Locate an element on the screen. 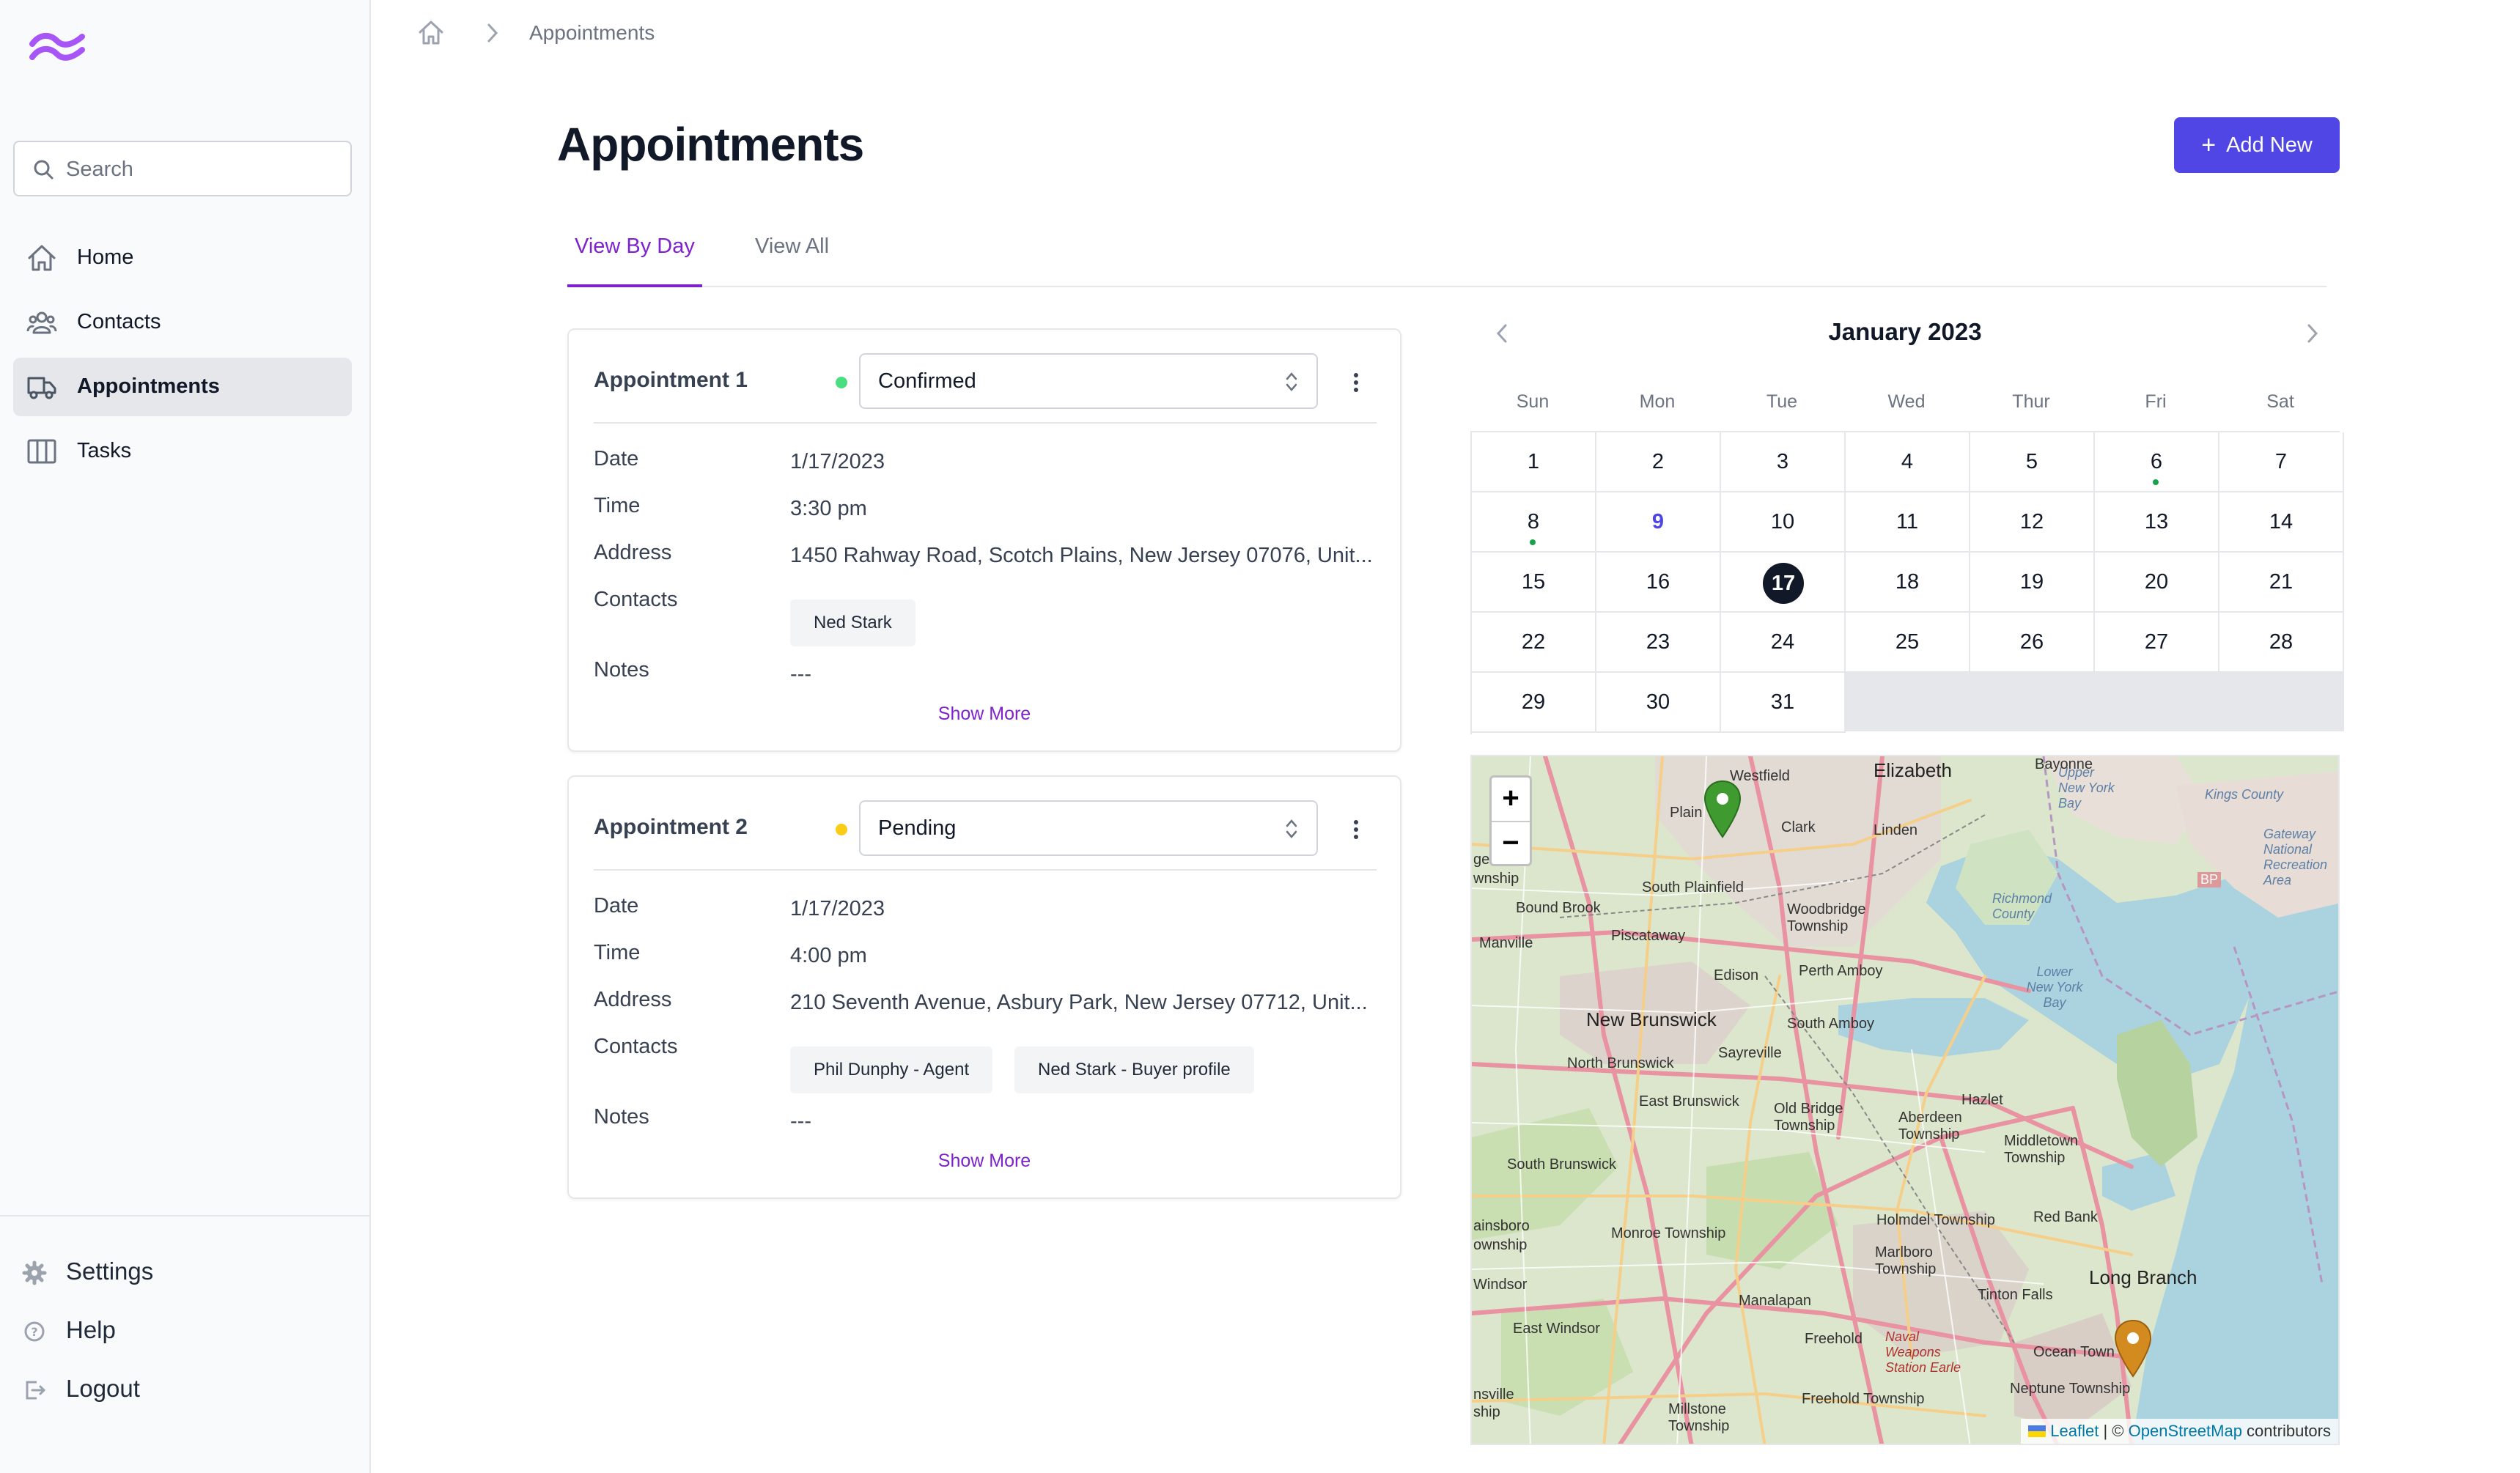 This screenshot has height=1473, width=2520. time-label: Time is located at coordinates (617, 952).